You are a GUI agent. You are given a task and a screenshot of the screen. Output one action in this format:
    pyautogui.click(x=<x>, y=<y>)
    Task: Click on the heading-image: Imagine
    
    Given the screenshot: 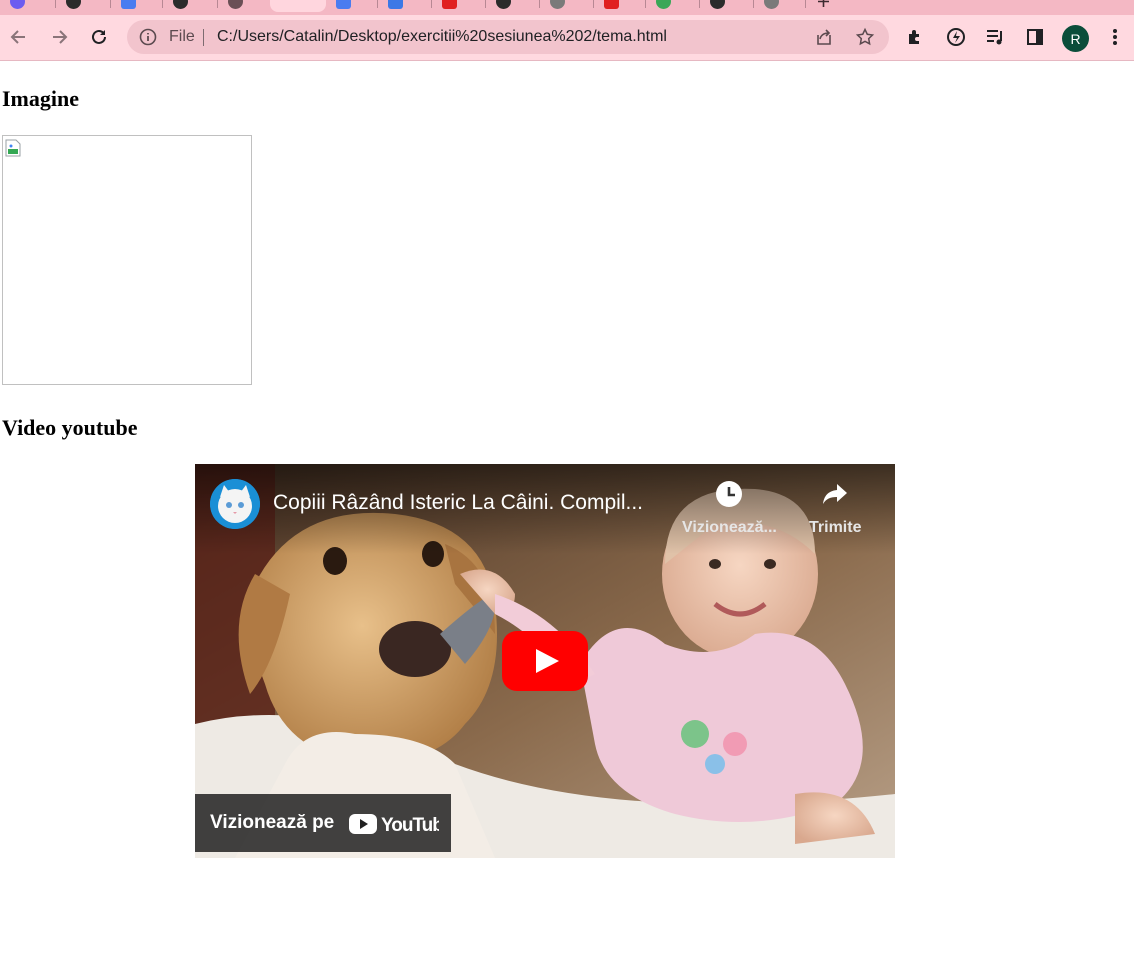 What is the action you would take?
    pyautogui.click(x=40, y=98)
    